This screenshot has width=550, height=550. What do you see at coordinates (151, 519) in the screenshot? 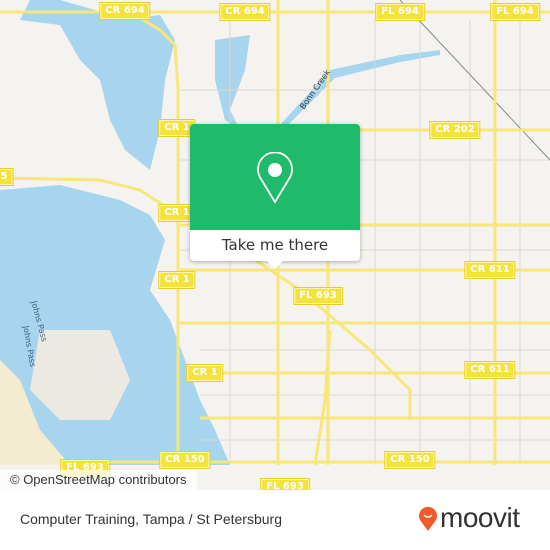
I see `place-name: Computer Training, Tampa / St Petersburg` at bounding box center [151, 519].